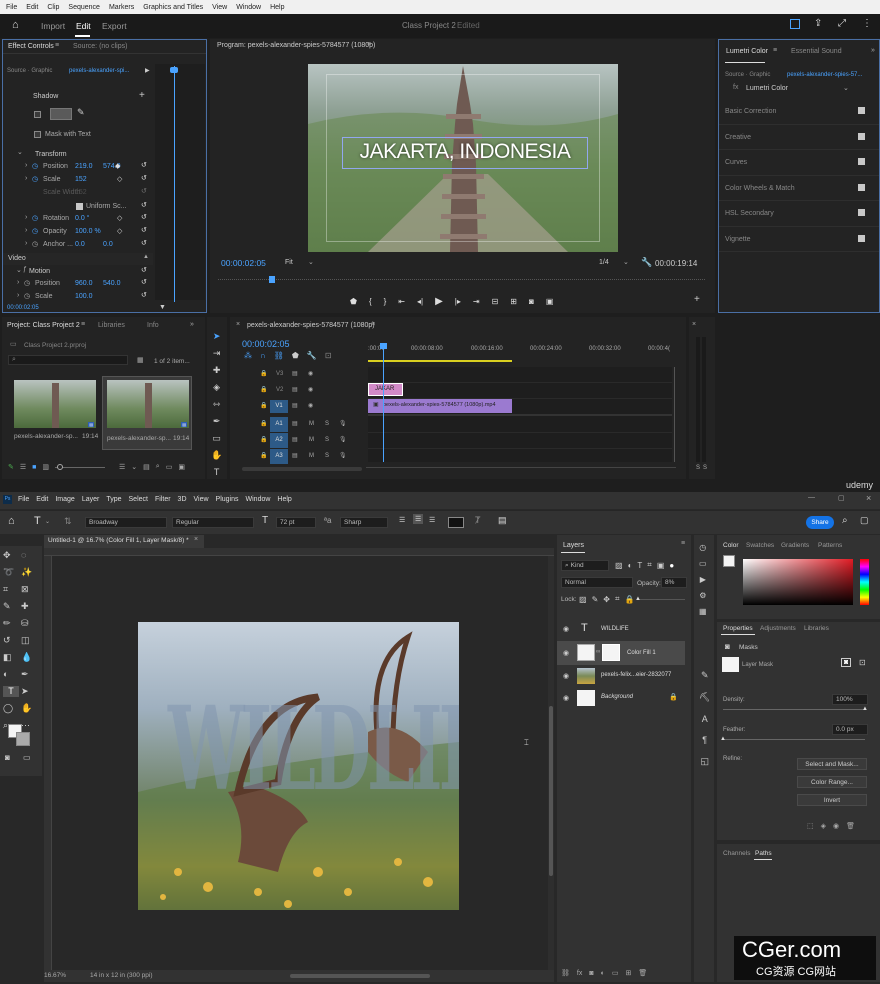  What do you see at coordinates (258, 499) in the screenshot?
I see `ps-menu-window: Window` at bounding box center [258, 499].